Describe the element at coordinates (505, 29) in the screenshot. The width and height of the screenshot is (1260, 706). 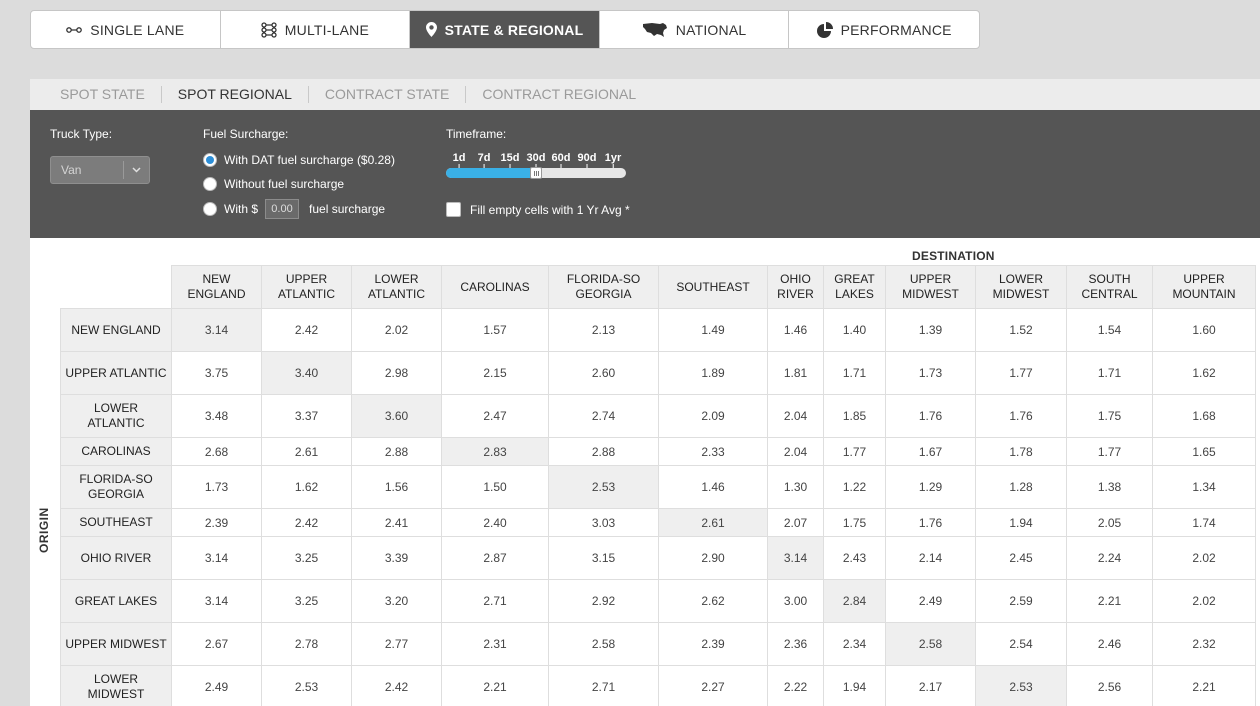
I see `tab-state-regional: STATE & REGIONAL` at that location.